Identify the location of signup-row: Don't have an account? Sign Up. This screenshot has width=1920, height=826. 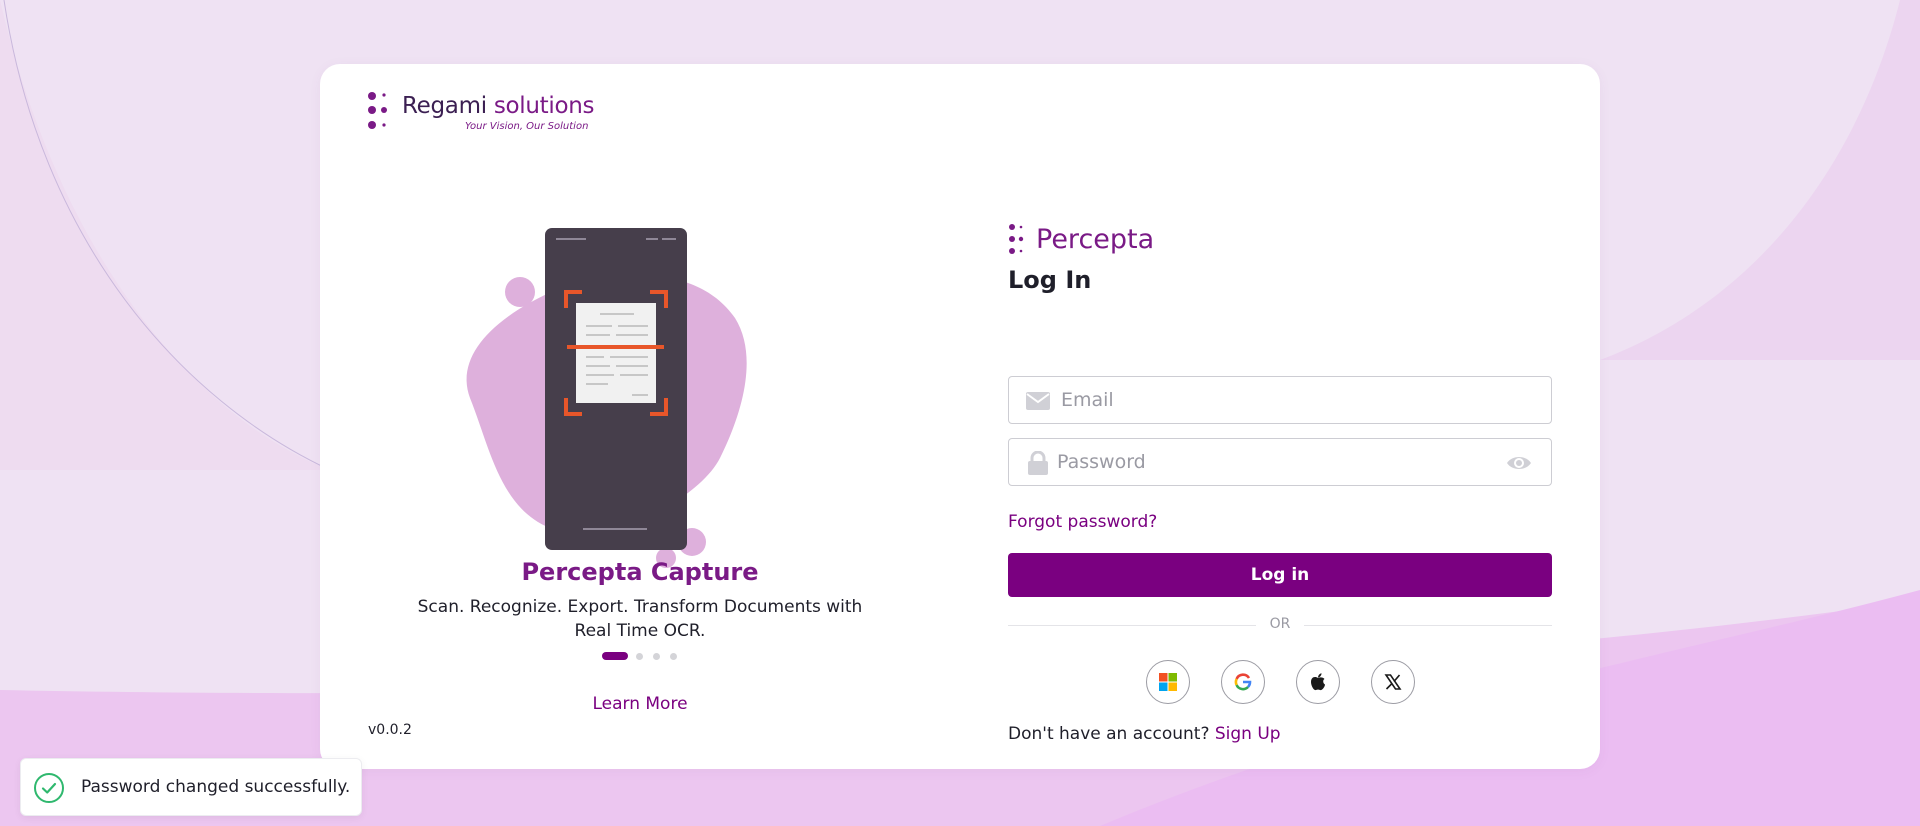
(1144, 734).